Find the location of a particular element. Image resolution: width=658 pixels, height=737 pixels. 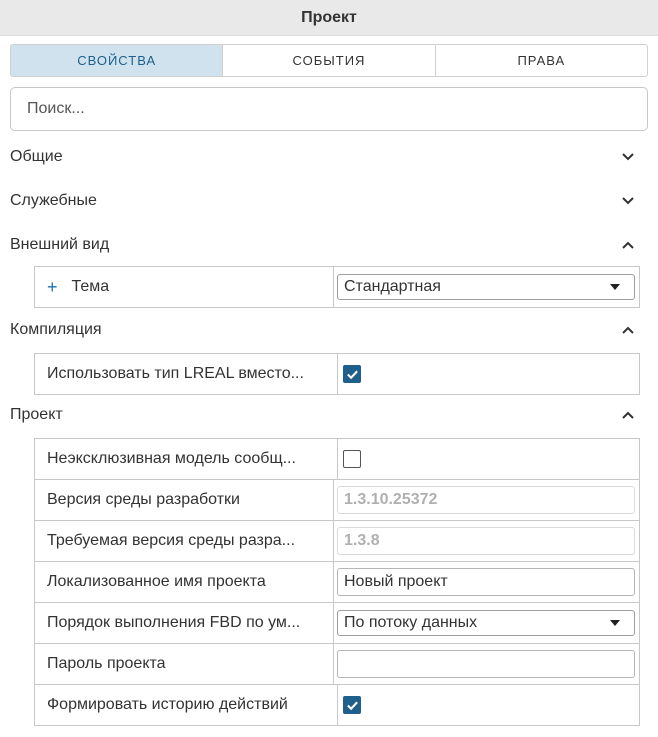

property-value: 1.3.10.25372 is located at coordinates (486, 500).